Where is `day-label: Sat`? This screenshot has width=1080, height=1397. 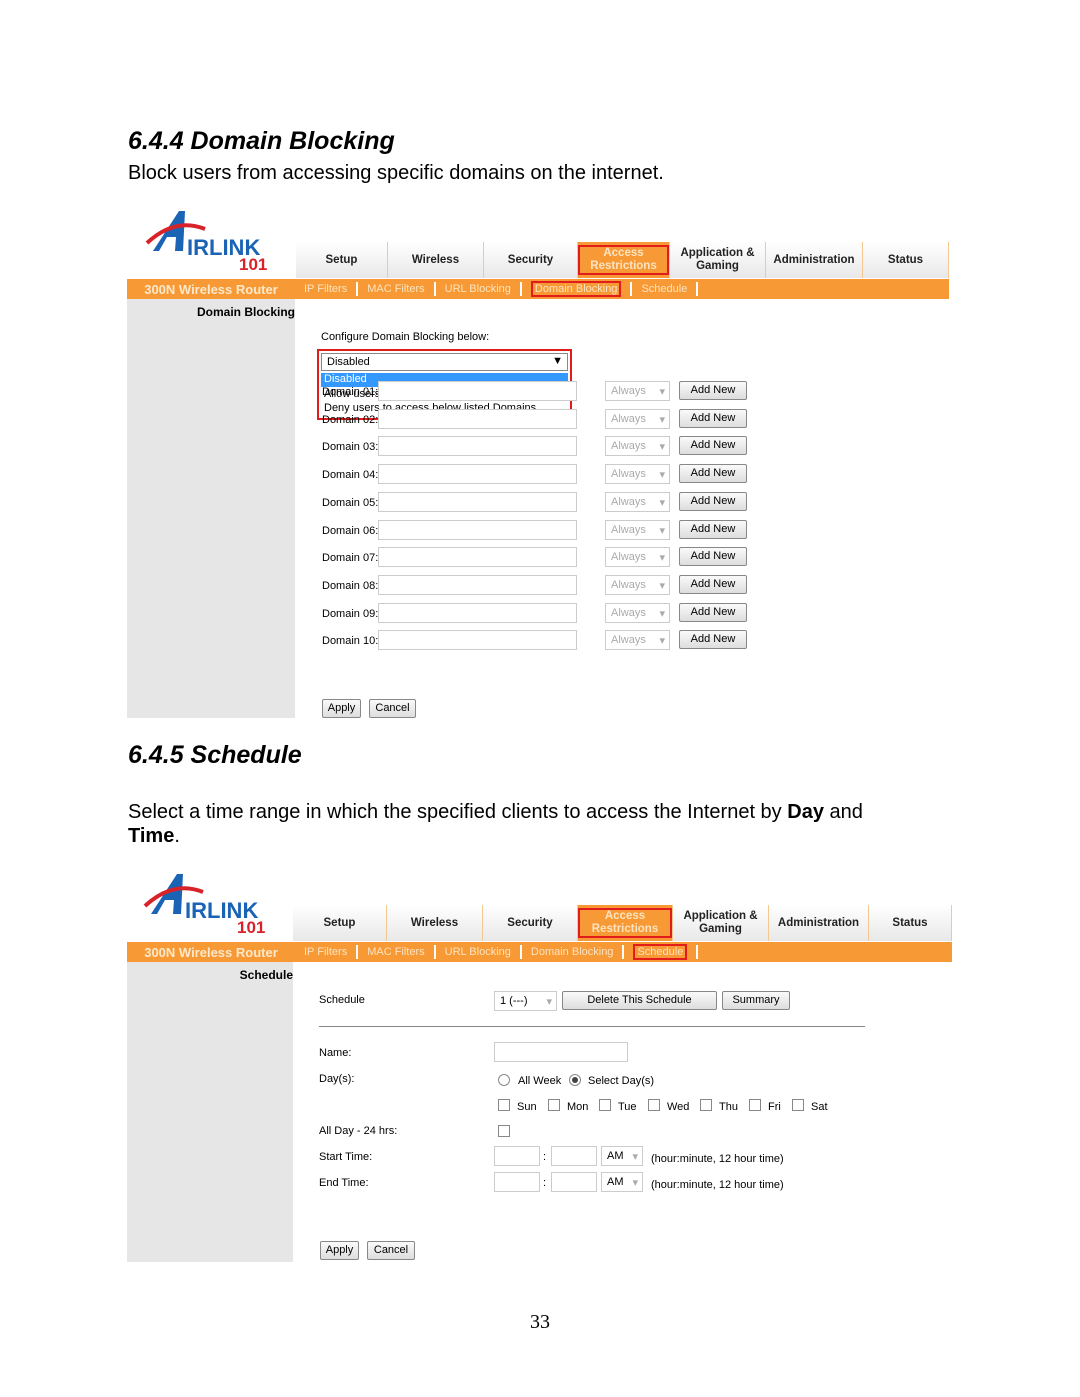 day-label: Sat is located at coordinates (819, 1107).